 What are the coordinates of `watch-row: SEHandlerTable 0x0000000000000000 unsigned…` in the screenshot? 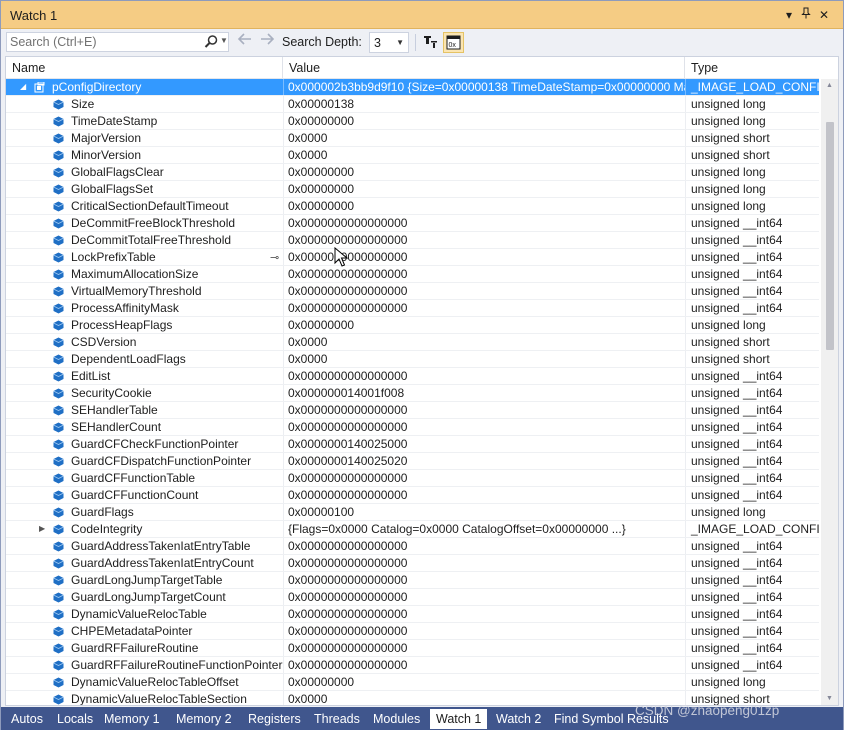 It's located at (412, 410).